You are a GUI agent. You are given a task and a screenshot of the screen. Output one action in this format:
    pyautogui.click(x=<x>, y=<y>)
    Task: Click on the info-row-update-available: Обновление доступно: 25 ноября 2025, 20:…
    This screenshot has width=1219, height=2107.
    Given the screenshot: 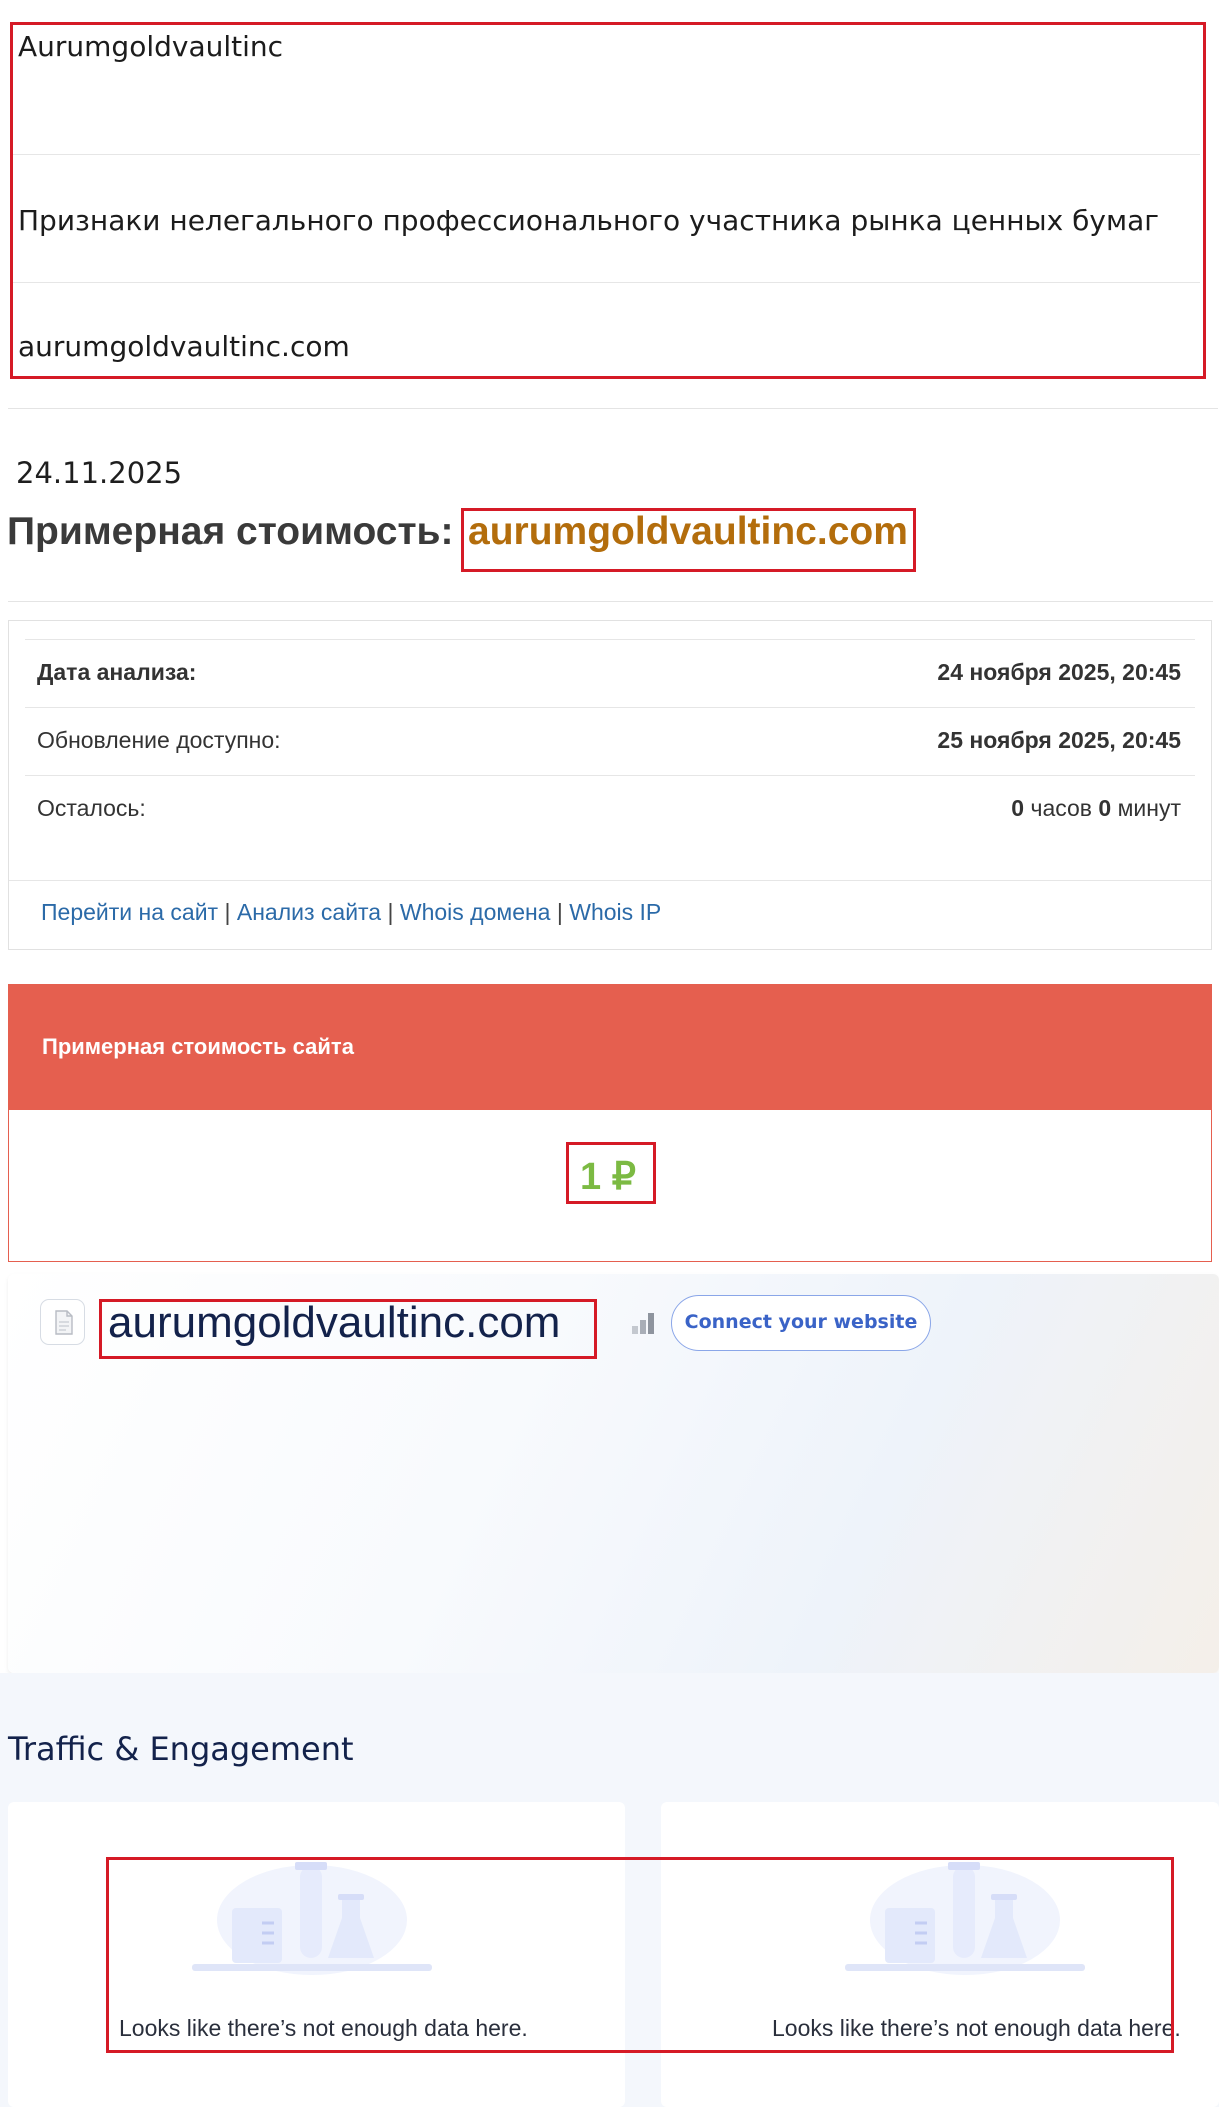 What is the action you would take?
    pyautogui.click(x=610, y=741)
    